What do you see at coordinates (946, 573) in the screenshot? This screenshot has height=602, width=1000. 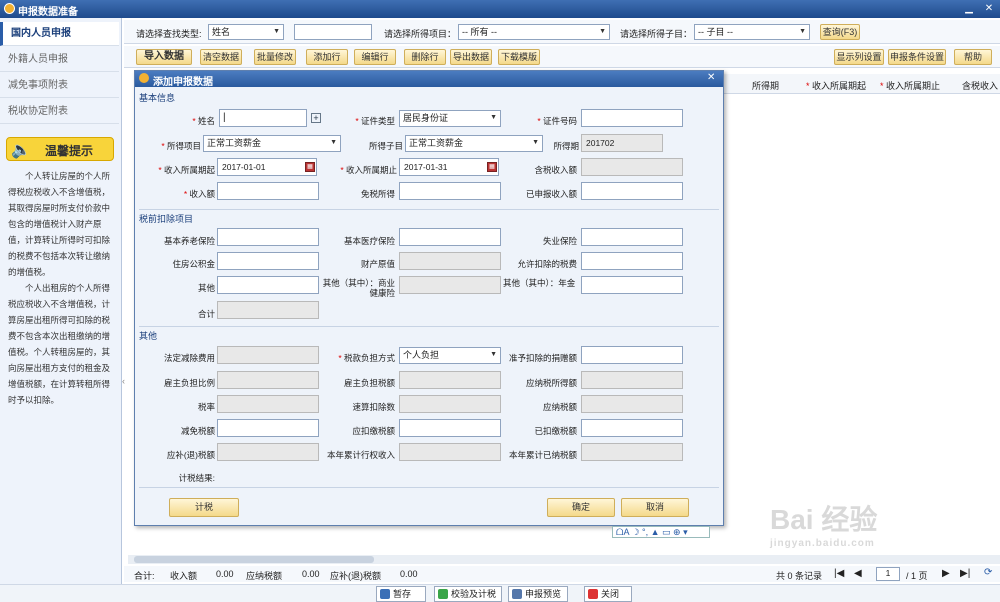 I see `next-page-icon: ▶` at bounding box center [946, 573].